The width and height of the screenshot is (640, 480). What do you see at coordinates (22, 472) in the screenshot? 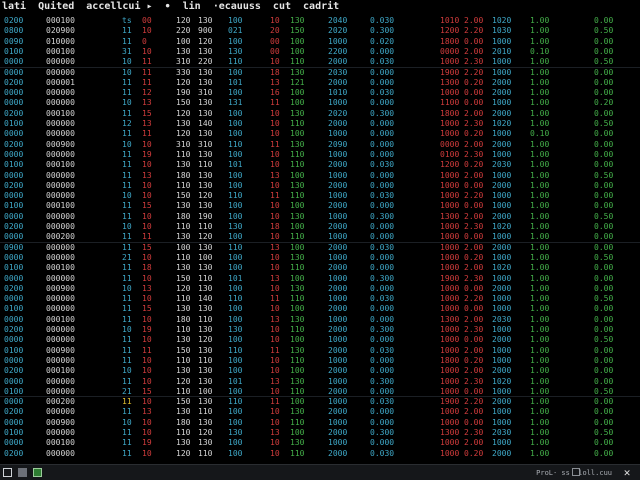
I see `folder-icon` at bounding box center [22, 472].